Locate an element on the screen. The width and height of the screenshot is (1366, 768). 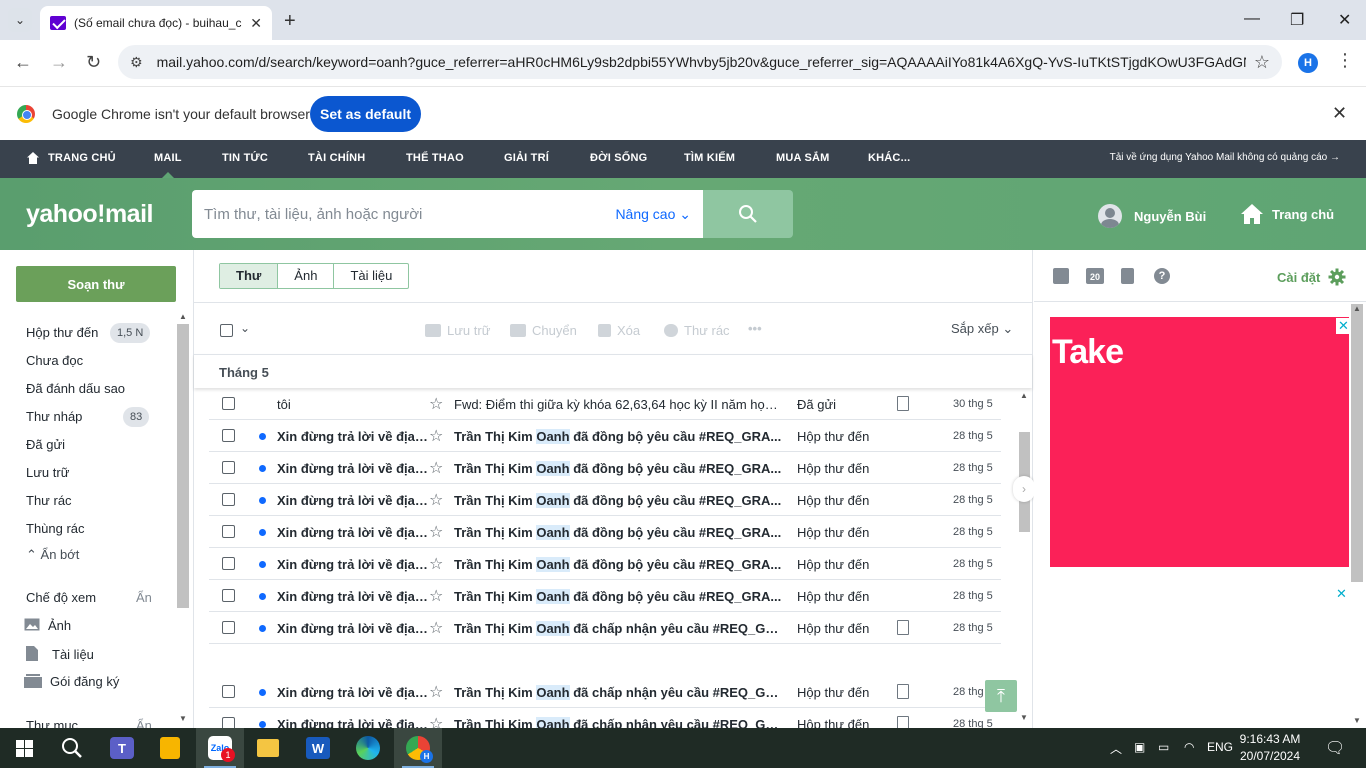
nav-home: TRANG CHỦ is located at coordinates (82, 158).